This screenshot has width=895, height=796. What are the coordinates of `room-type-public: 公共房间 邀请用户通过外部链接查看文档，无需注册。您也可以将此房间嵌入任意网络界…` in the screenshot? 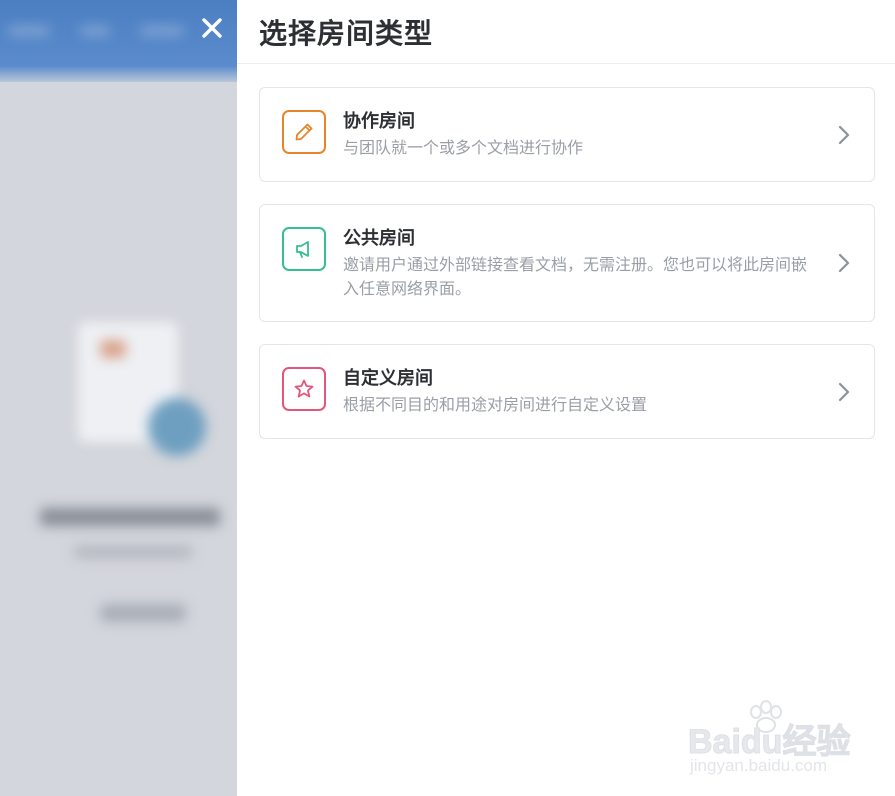 It's located at (567, 263).